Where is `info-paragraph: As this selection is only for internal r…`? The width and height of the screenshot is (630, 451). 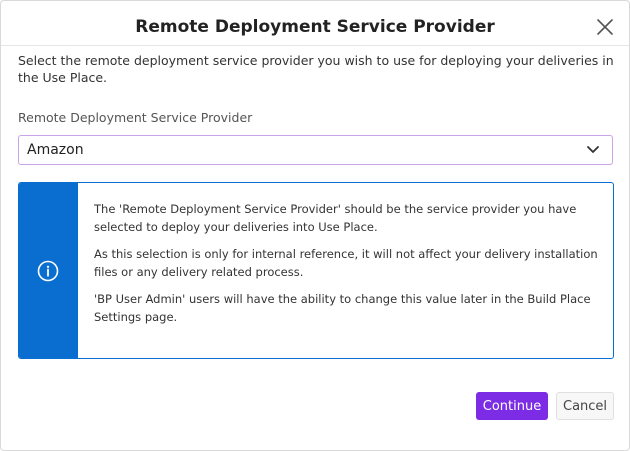
info-paragraph: As this selection is only for internal r… is located at coordinates (346, 263).